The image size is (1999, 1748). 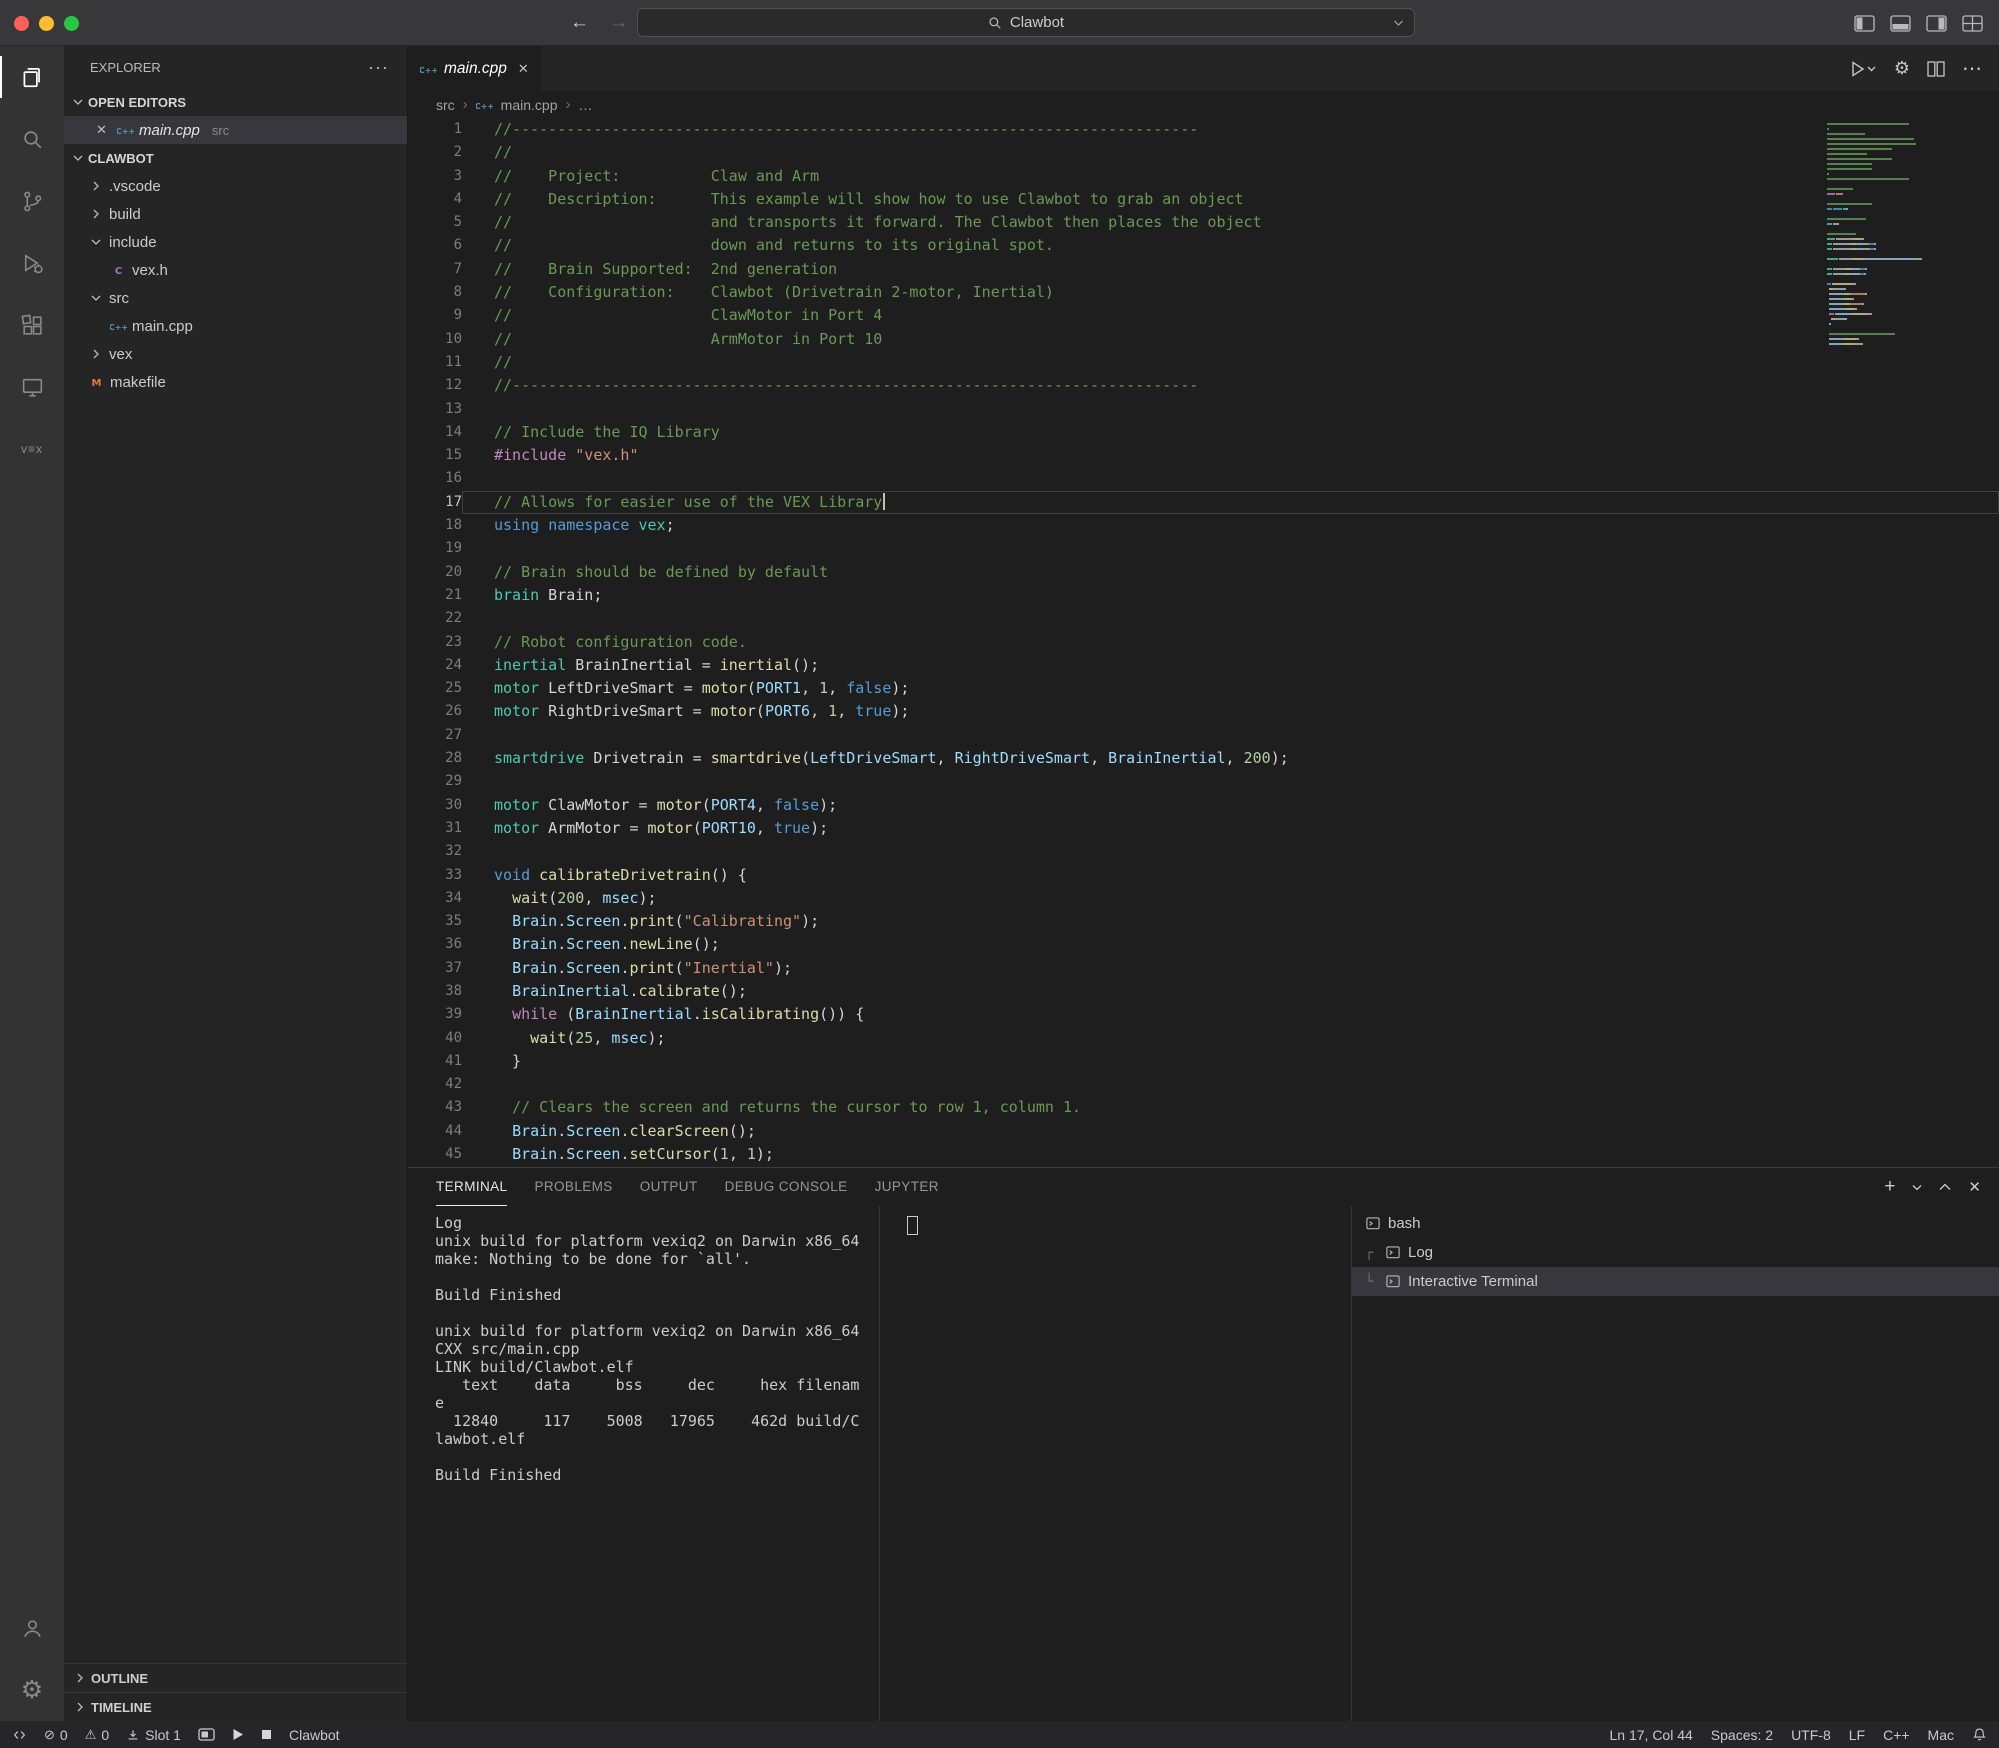 I want to click on vex-brain, so click(x=206, y=1734).